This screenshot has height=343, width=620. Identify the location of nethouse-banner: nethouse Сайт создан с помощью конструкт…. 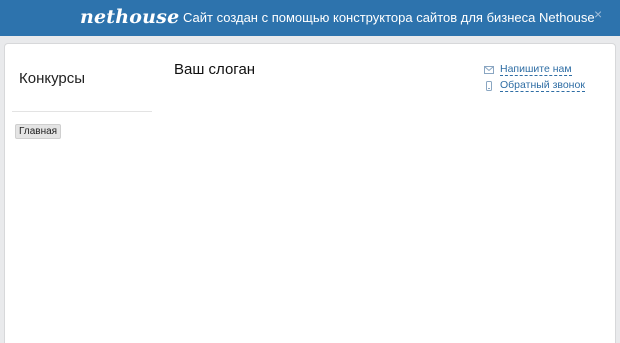
(310, 18).